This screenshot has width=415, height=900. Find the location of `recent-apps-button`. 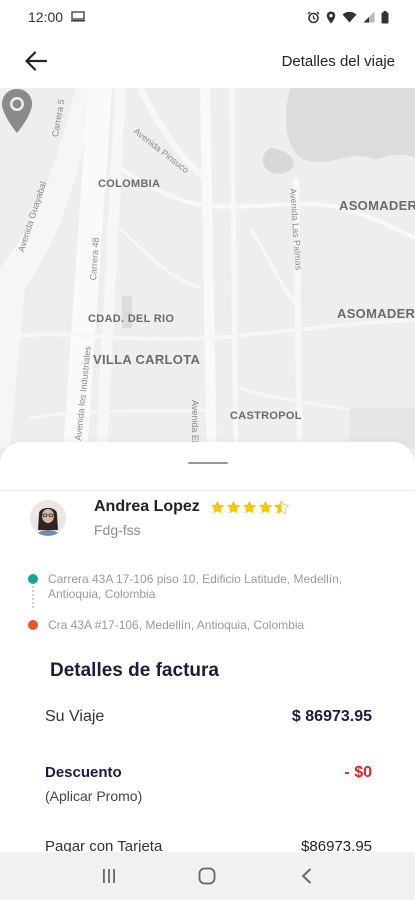

recent-apps-button is located at coordinates (109, 876).